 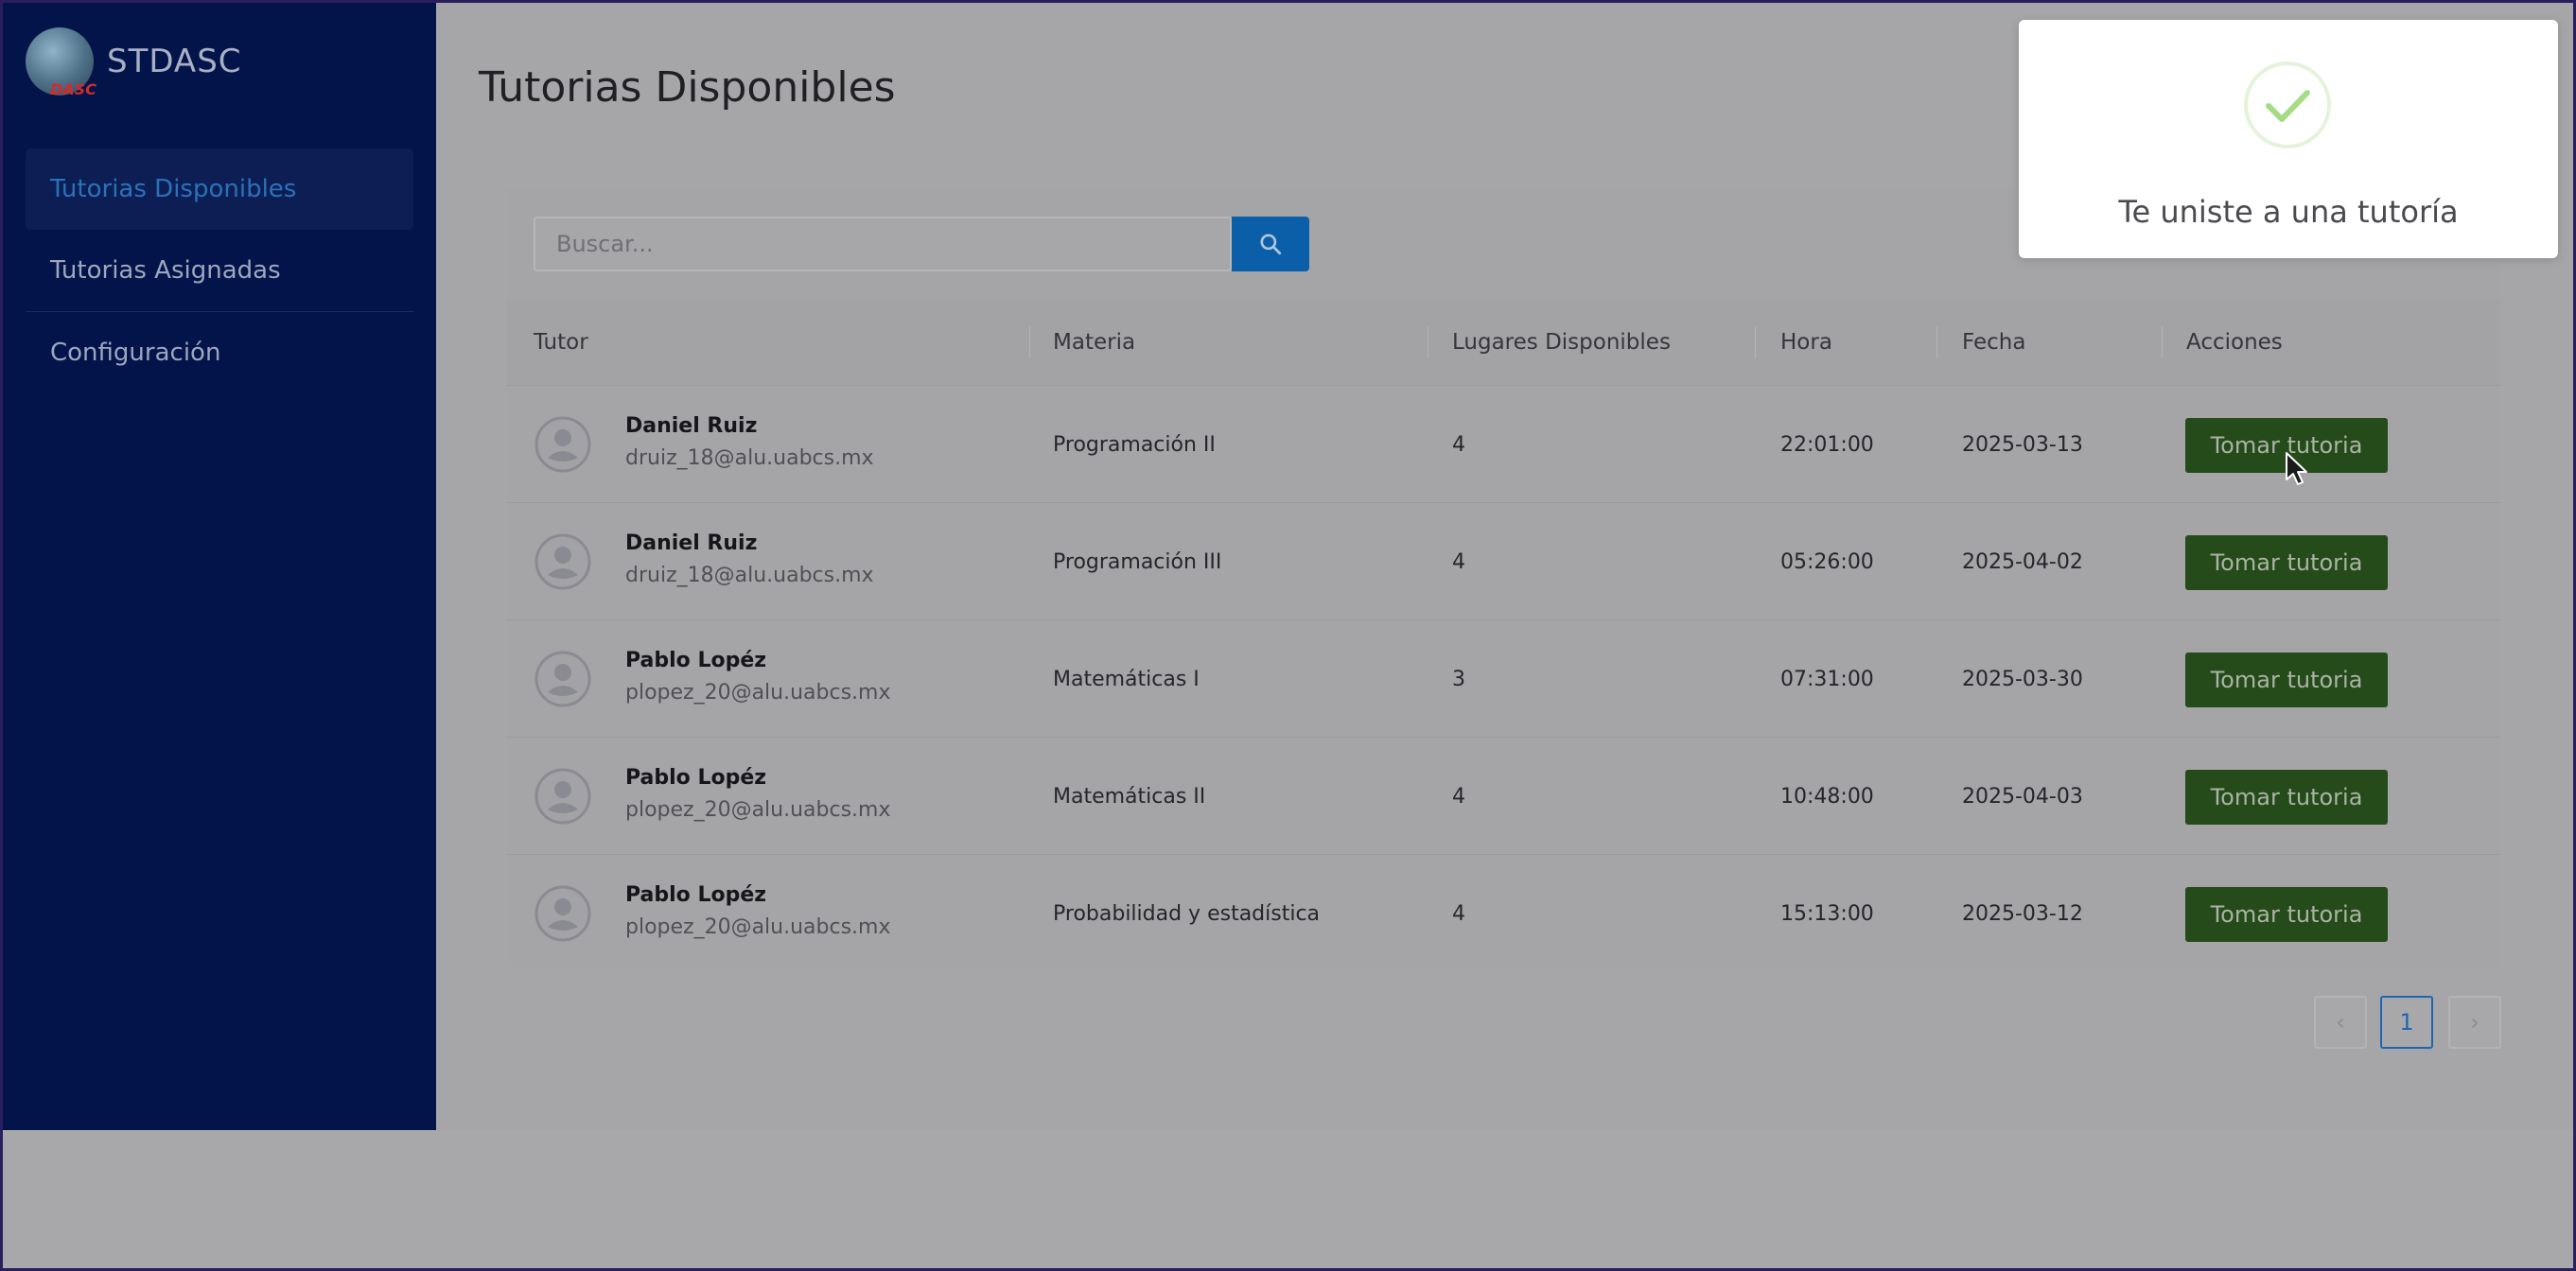 I want to click on page-title: Tutorias Disponibles, so click(x=687, y=87).